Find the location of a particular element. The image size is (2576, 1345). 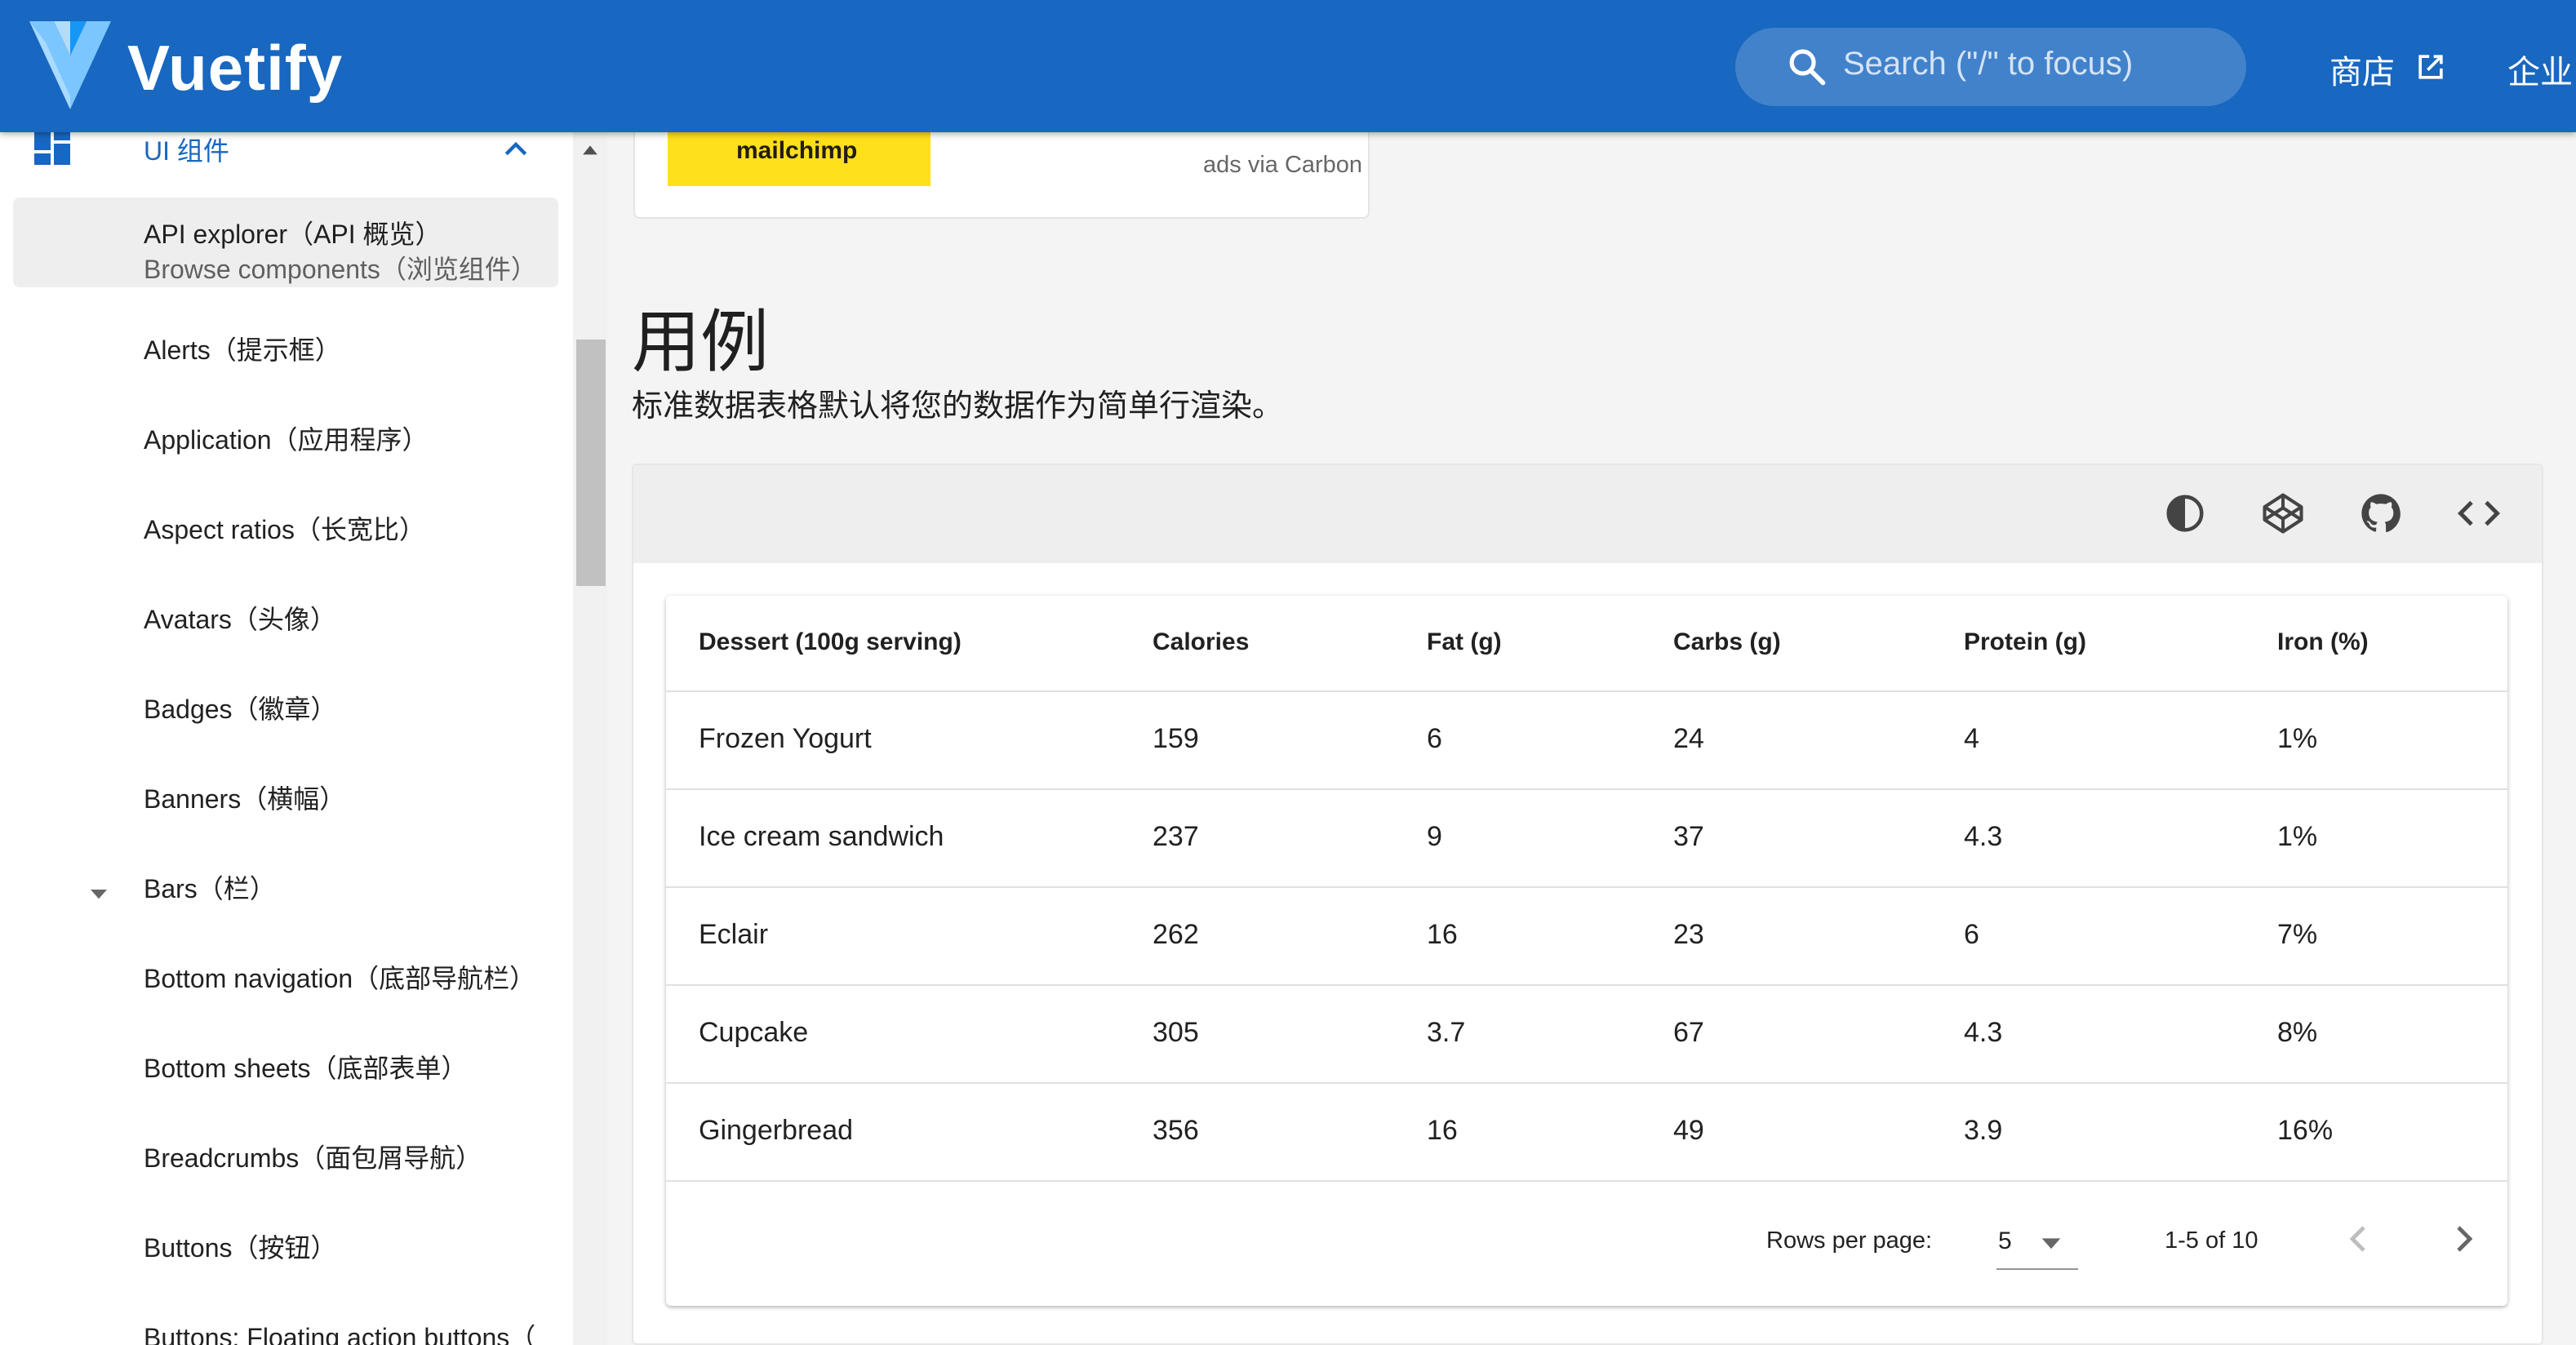

nav-enterprise-link: 企业 is located at coordinates (2540, 69).